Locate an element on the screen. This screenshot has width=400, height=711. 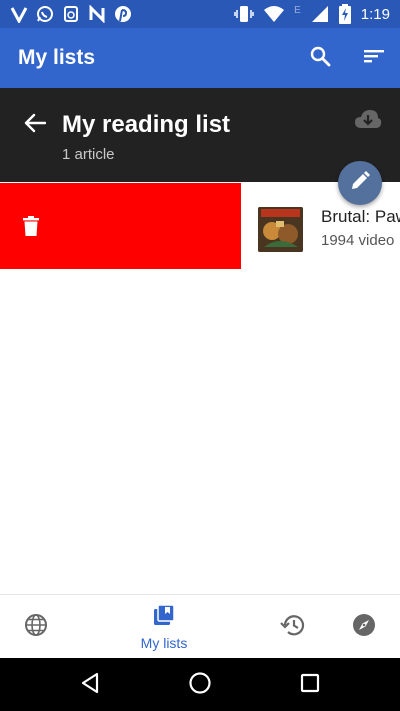
status-bar: E 1:19 is located at coordinates (200, 14).